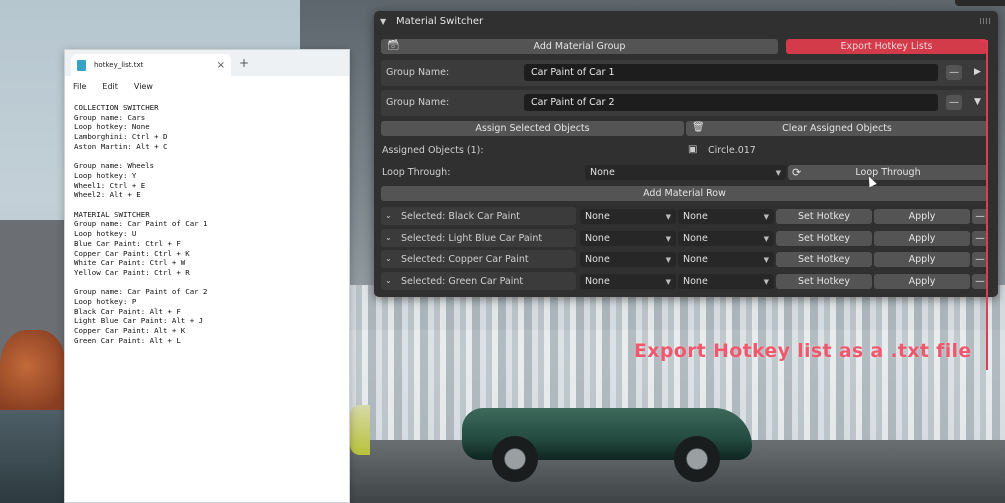 Image resolution: width=1005 pixels, height=503 pixels. I want to click on chevron-right-icon: ▶, so click(977, 72).